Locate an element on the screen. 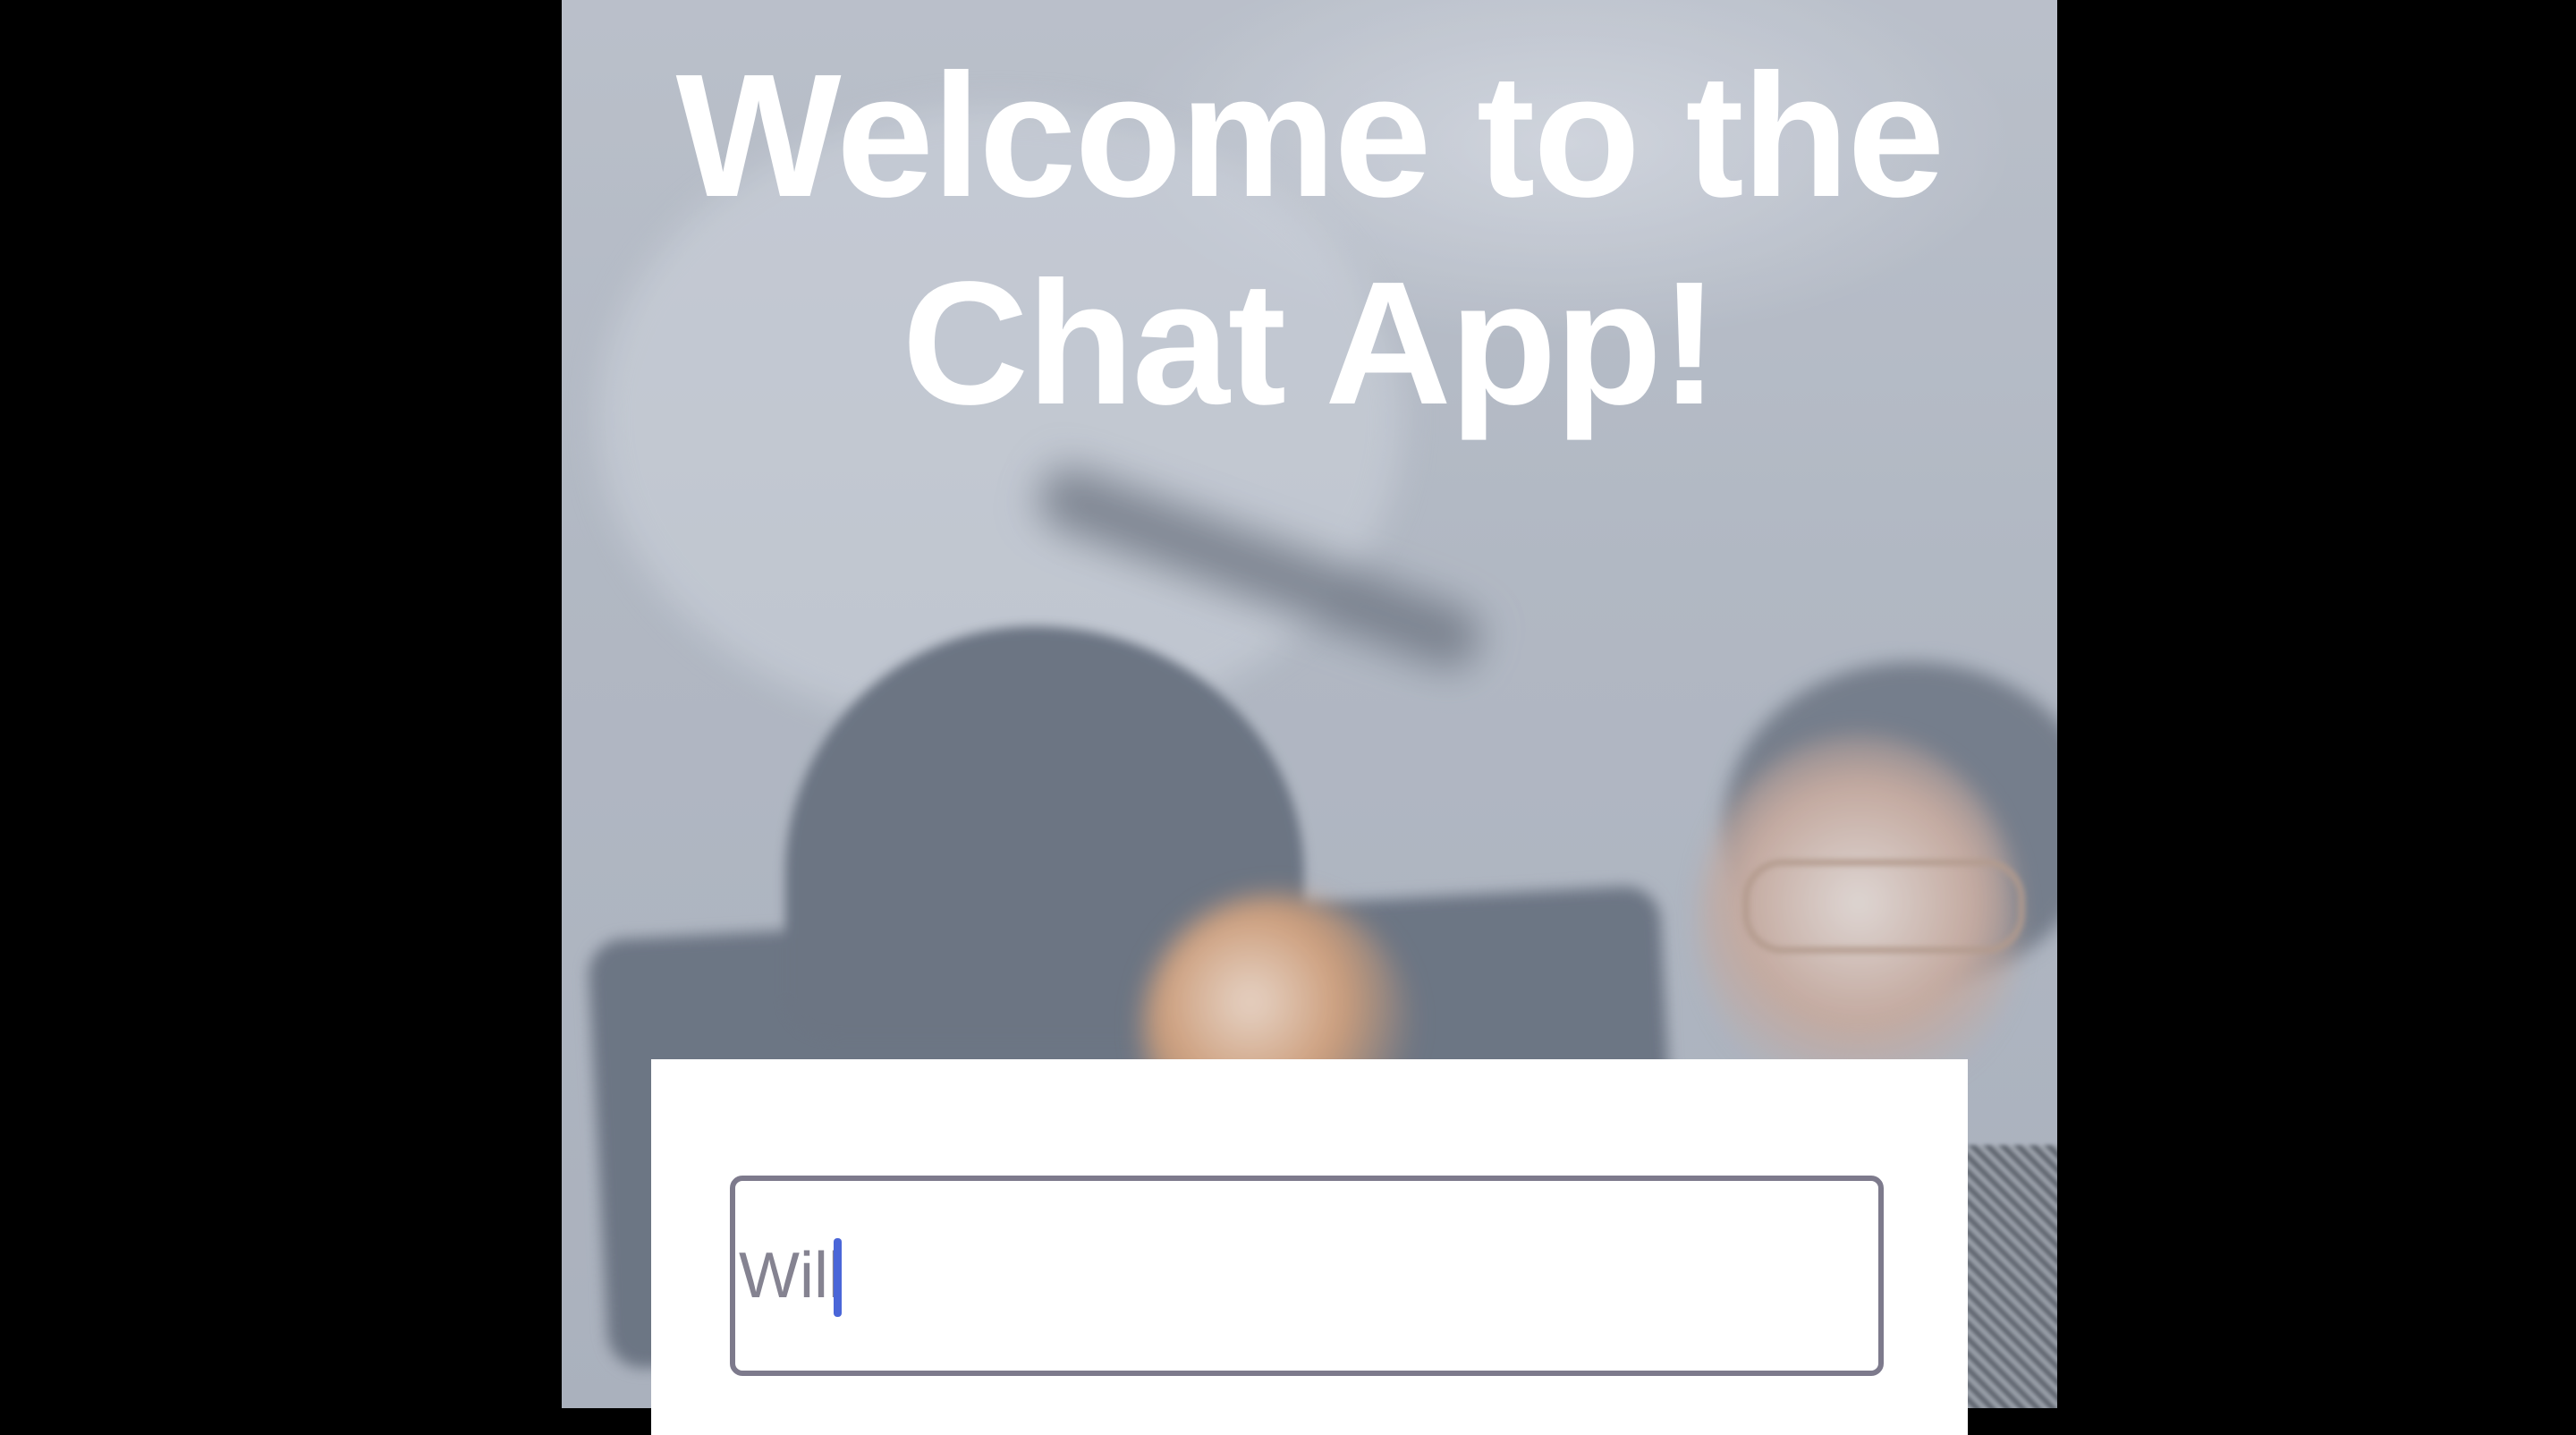 Image resolution: width=2576 pixels, height=1435 pixels. login-card is located at coordinates (1309, 1247).